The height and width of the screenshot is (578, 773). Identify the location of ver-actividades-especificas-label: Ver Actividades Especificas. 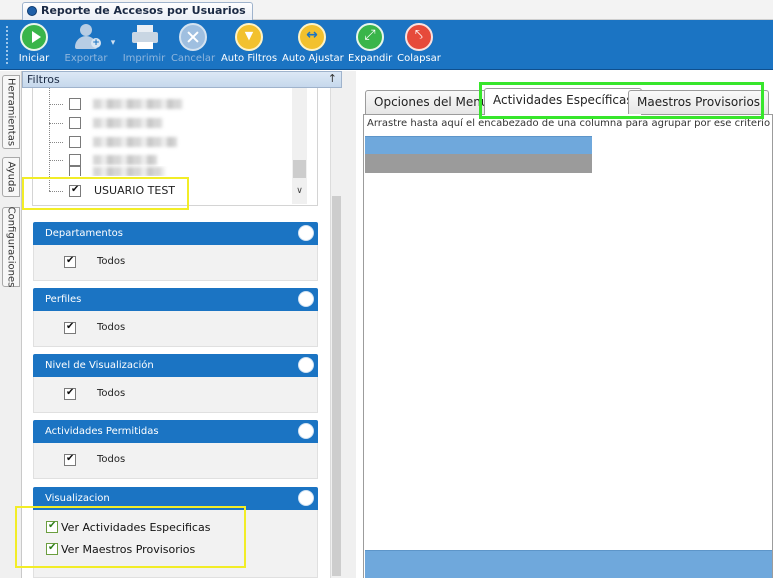
(136, 527).